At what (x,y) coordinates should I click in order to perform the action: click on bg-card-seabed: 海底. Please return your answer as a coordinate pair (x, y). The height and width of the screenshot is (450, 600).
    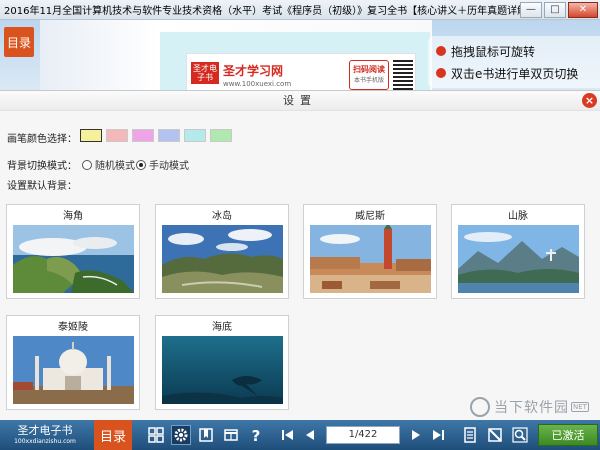
    Looking at the image, I should click on (222, 362).